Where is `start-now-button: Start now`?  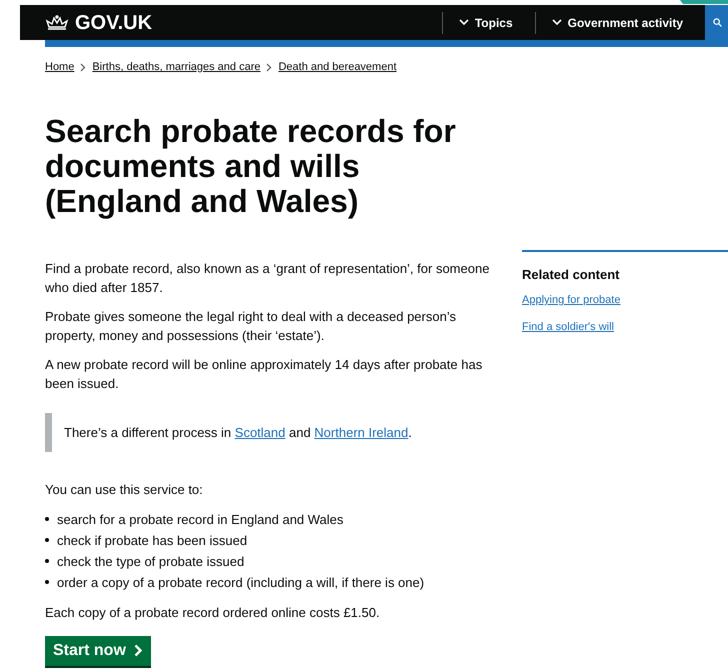
start-now-button: Start now is located at coordinates (98, 651).